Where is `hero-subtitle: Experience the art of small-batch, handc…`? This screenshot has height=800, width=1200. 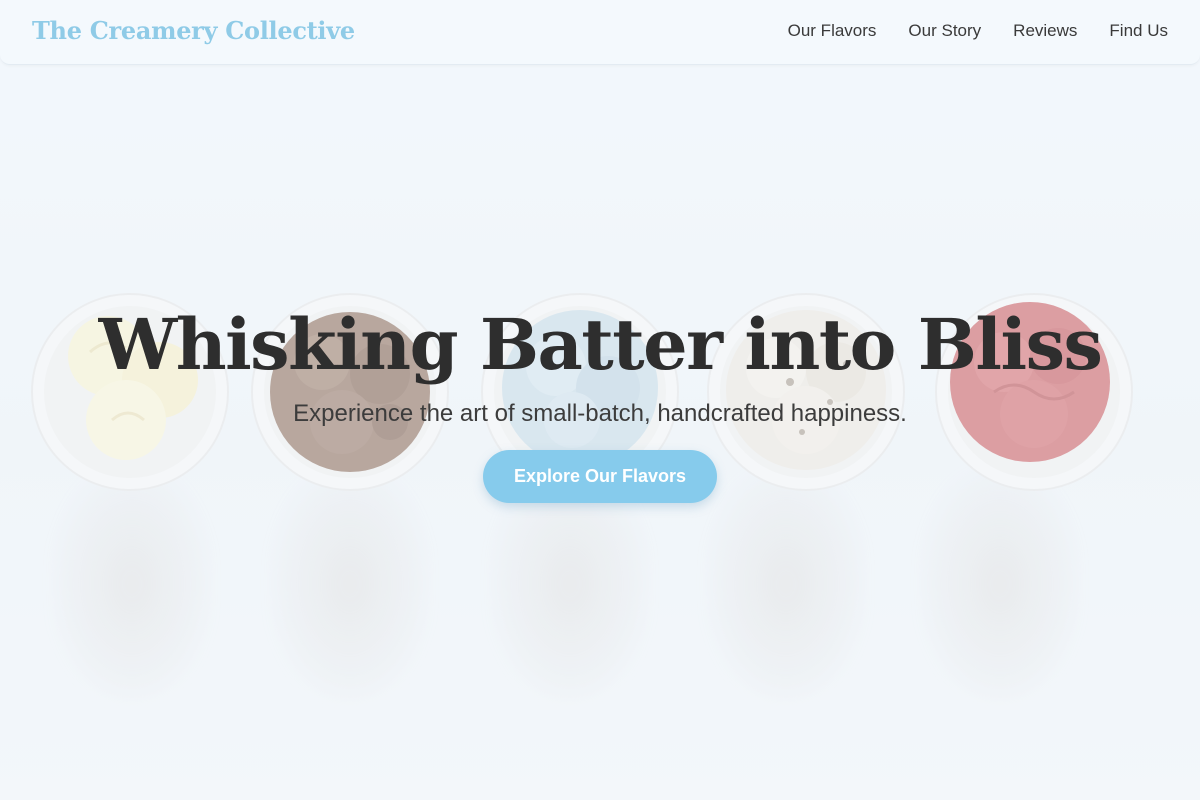 hero-subtitle: Experience the art of small-batch, handc… is located at coordinates (600, 413).